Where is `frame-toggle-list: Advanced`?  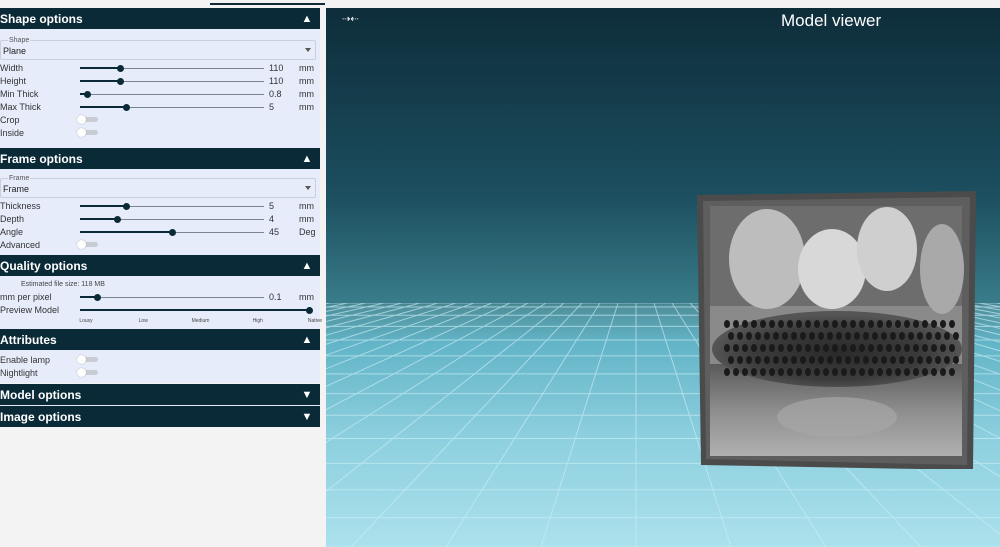 frame-toggle-list: Advanced is located at coordinates (160, 245).